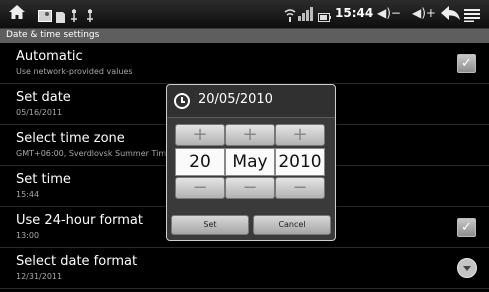  I want to click on dialog-title-bar: 20/05/2010, so click(251, 101).